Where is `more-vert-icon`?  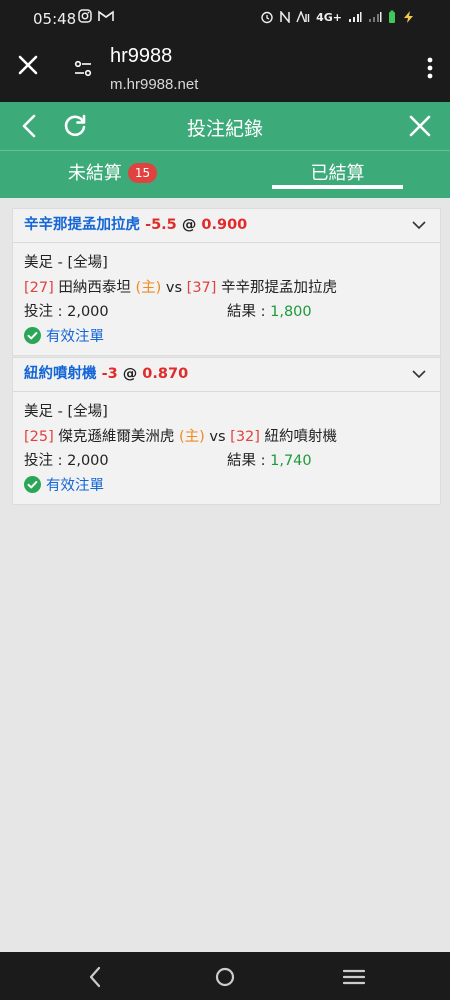 more-vert-icon is located at coordinates (430, 68).